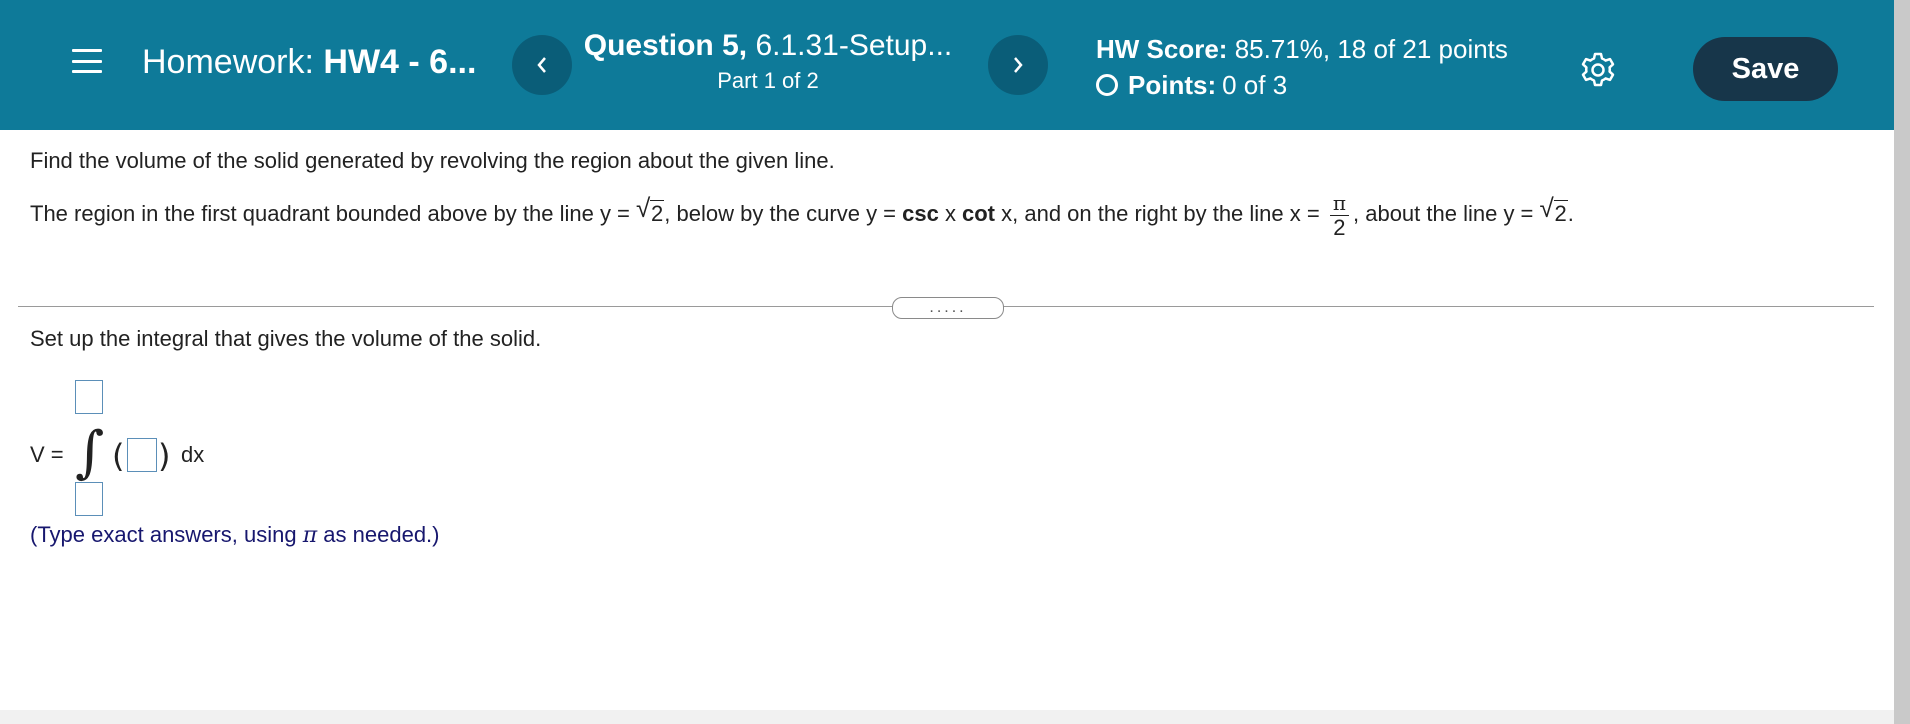 This screenshot has height=724, width=1910. What do you see at coordinates (163, 534) in the screenshot?
I see `hint-prefix: (Type exact answers, using` at bounding box center [163, 534].